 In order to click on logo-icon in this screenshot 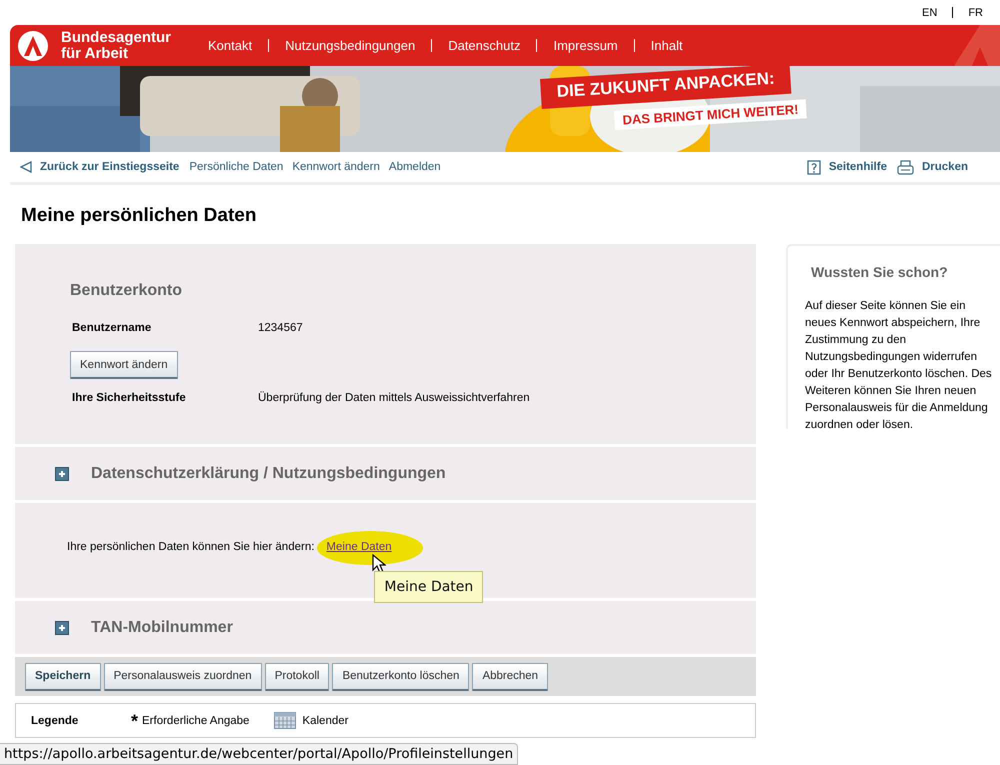, I will do `click(33, 46)`.